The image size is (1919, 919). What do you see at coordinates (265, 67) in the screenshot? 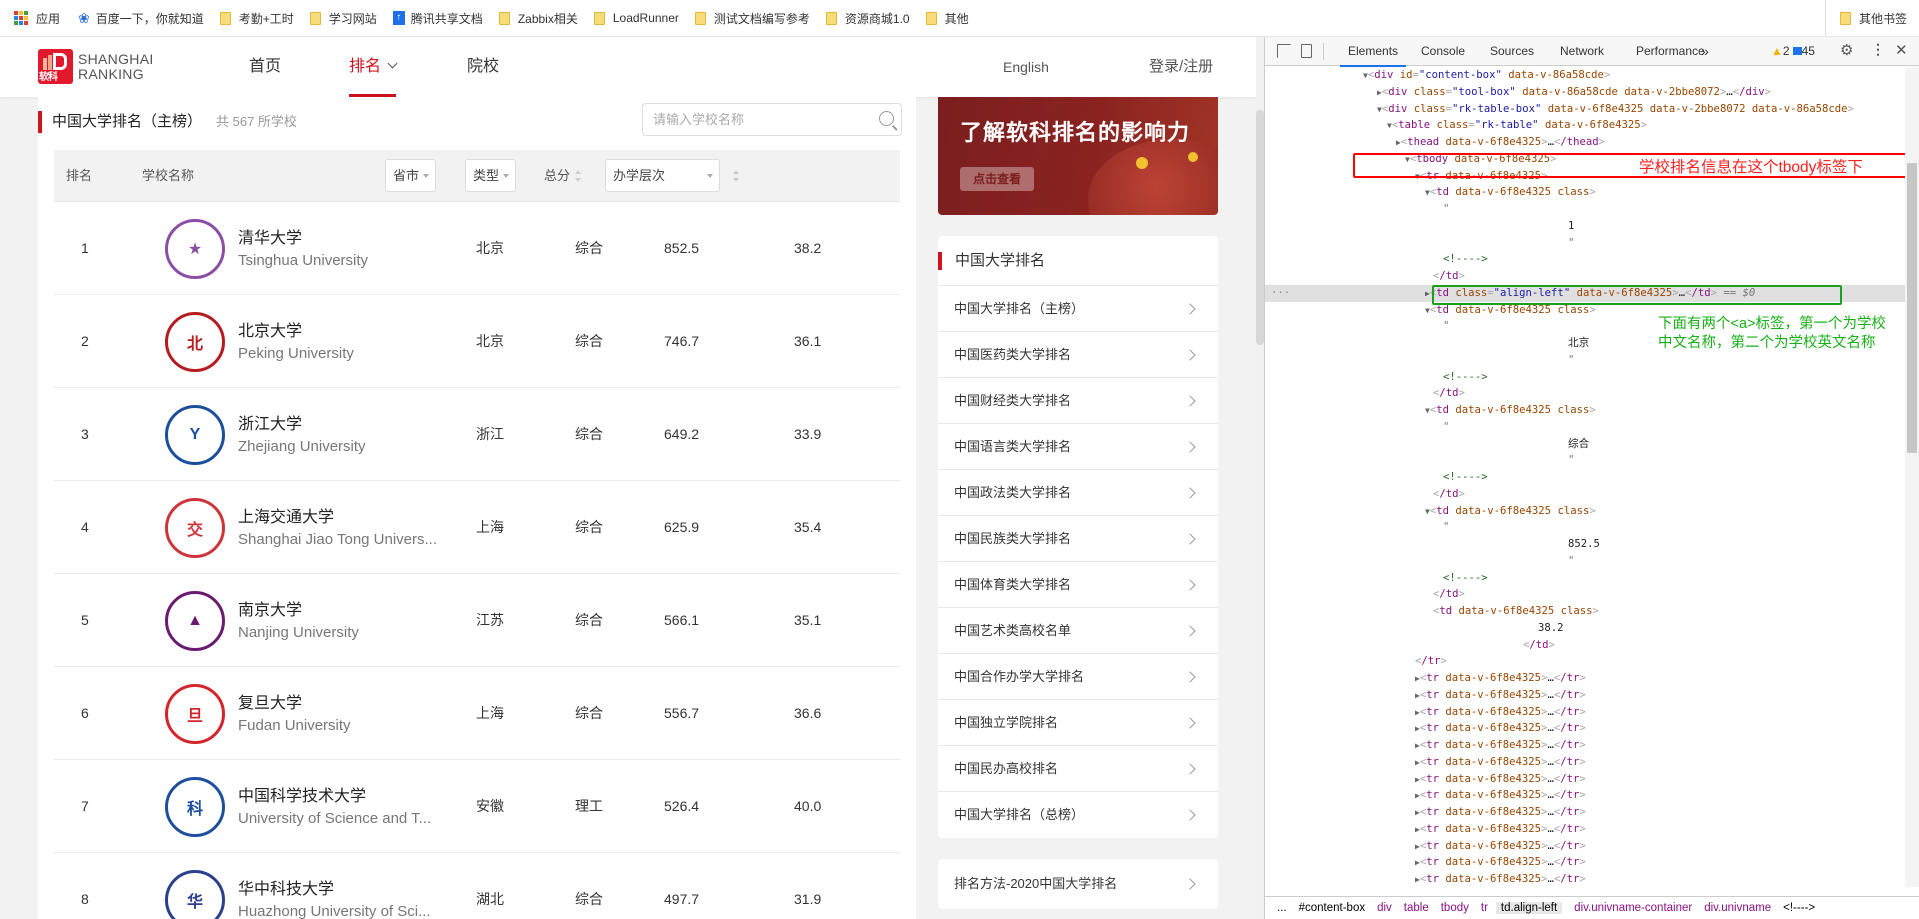
I see `nav-home: 首页` at bounding box center [265, 67].